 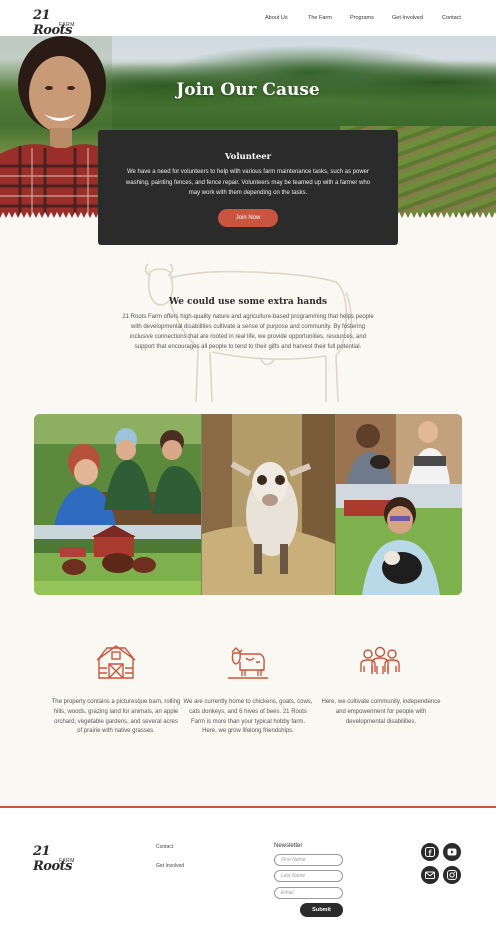 I want to click on nav-get-involved: Get Involved, so click(x=407, y=18).